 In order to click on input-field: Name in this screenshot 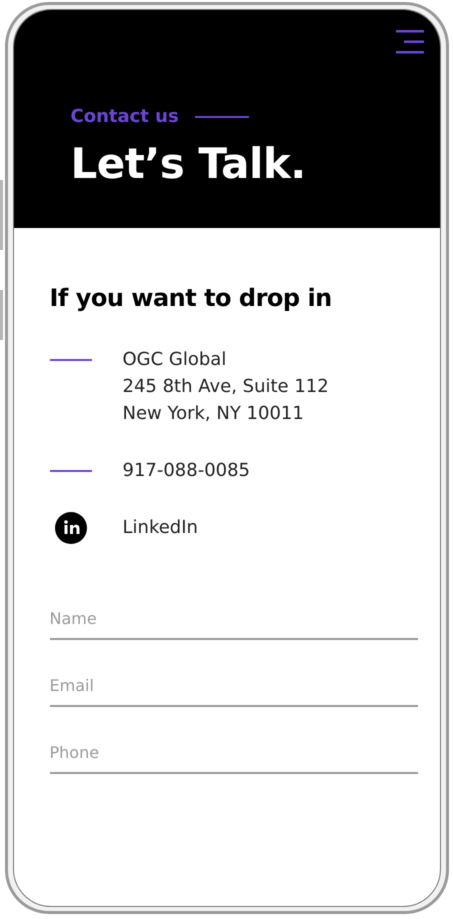, I will do `click(234, 620)`.